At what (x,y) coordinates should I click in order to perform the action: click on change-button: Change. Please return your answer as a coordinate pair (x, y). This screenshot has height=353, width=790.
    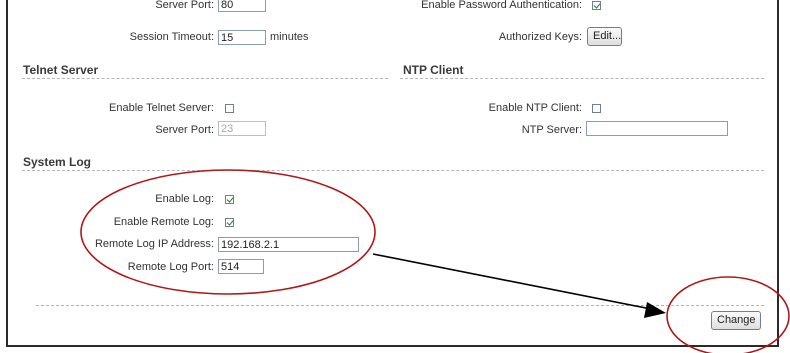
    Looking at the image, I should click on (736, 320).